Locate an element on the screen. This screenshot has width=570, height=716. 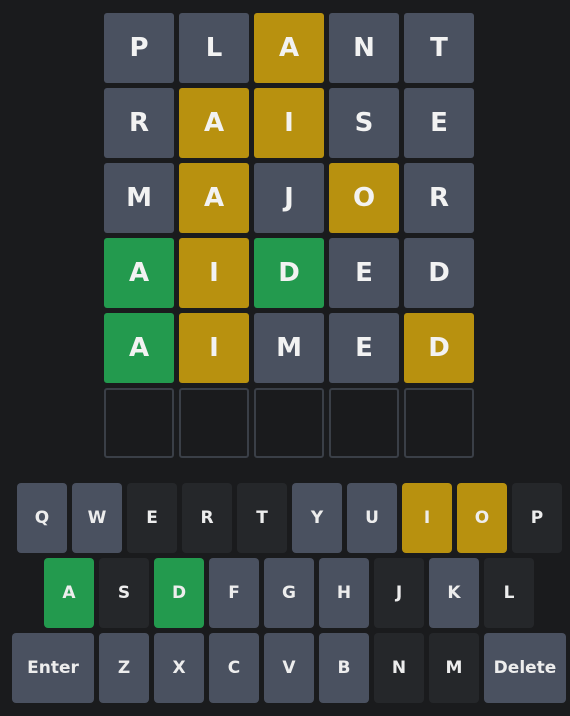
key-d: D is located at coordinates (179, 593).